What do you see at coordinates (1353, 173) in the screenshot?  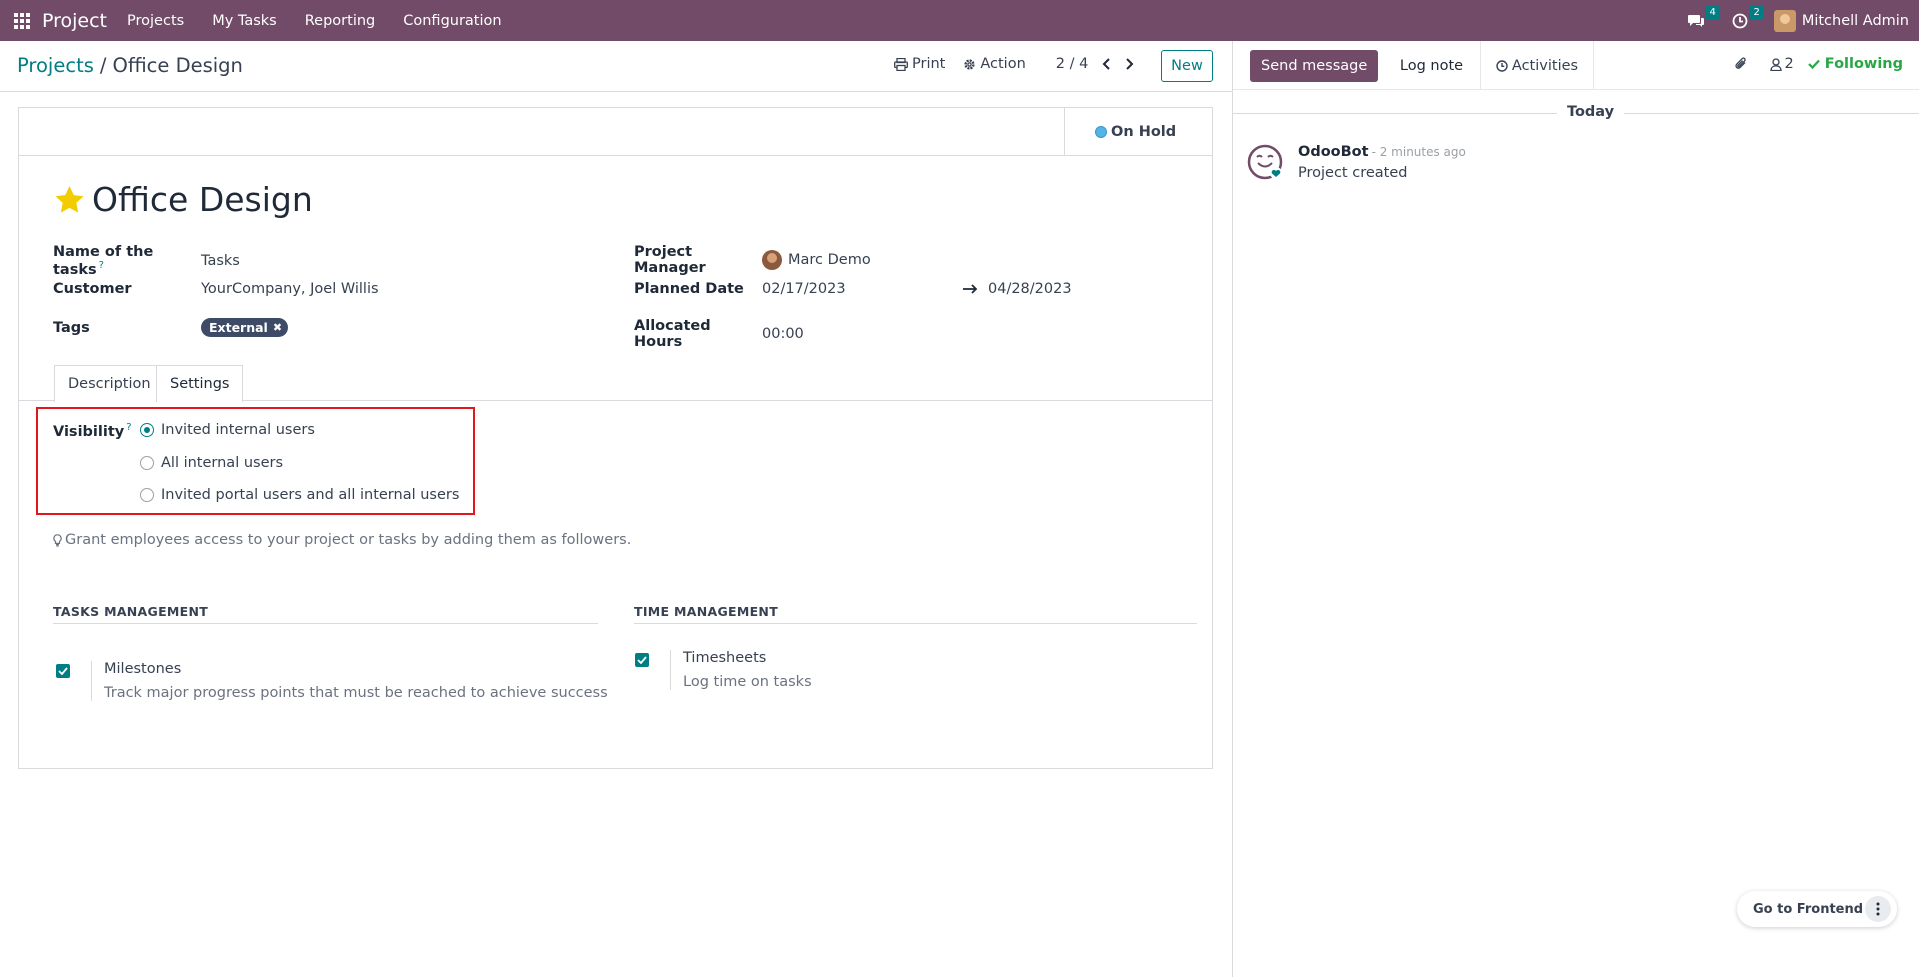 I see `message-body: Project created` at bounding box center [1353, 173].